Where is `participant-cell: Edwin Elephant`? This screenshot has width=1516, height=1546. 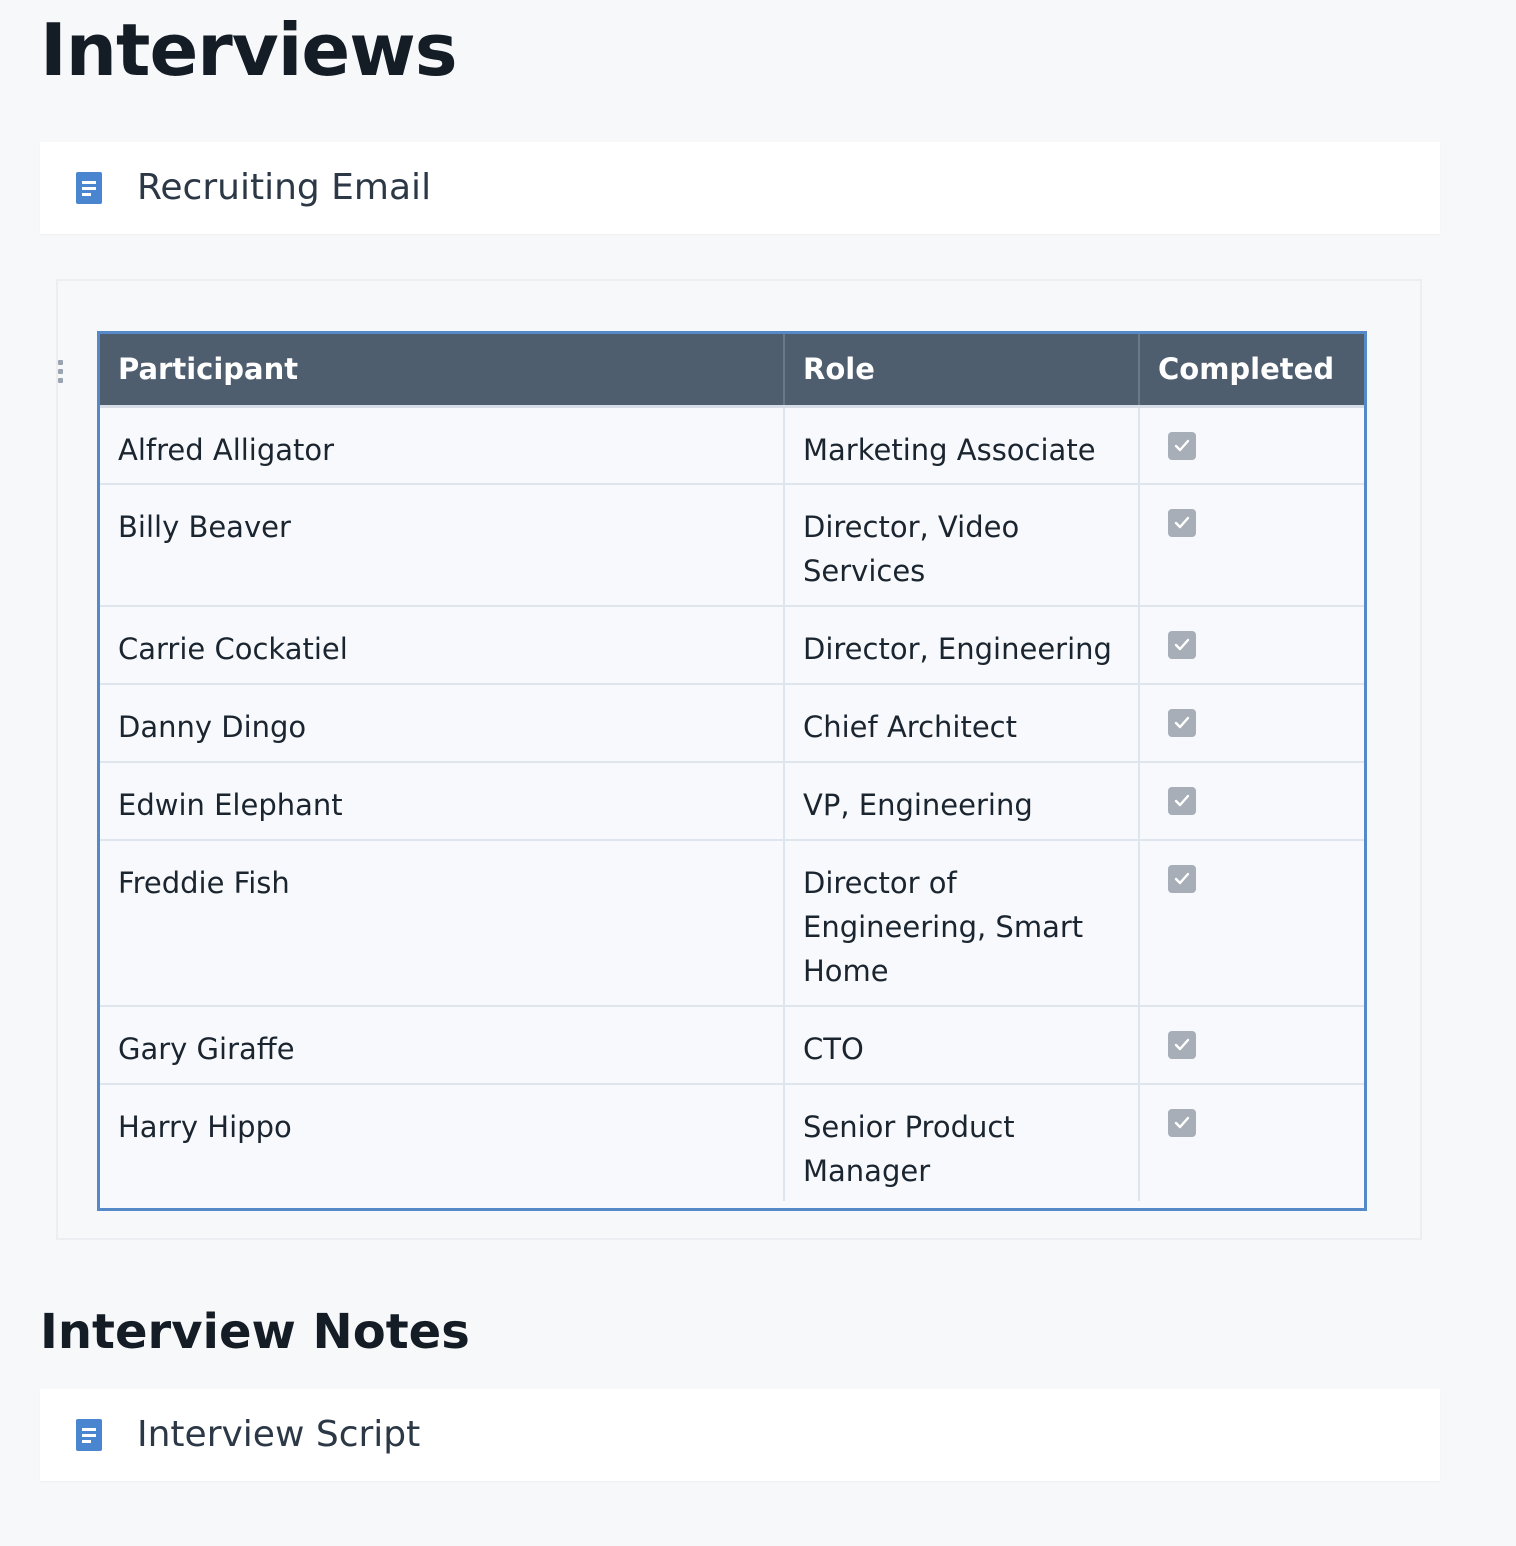
participant-cell: Edwin Elephant is located at coordinates (442, 801).